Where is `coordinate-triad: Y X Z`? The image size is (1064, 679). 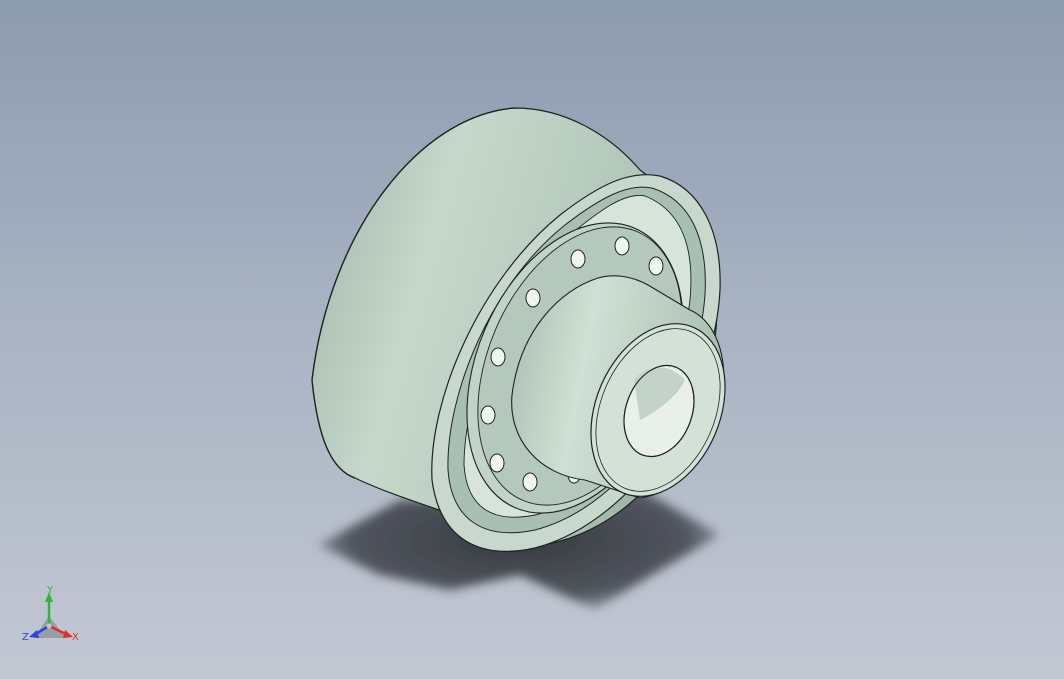 coordinate-triad: Y X Z is located at coordinates (51, 617).